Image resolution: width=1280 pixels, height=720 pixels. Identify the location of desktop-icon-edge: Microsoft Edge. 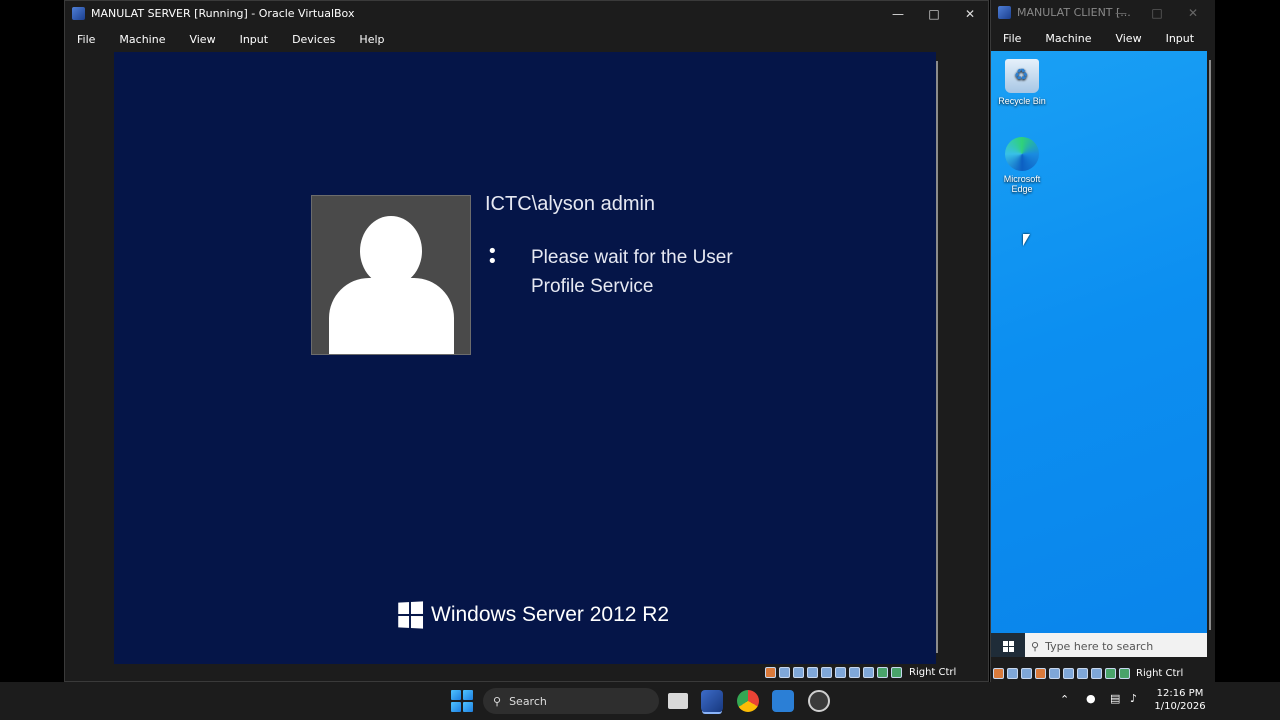
(1022, 165).